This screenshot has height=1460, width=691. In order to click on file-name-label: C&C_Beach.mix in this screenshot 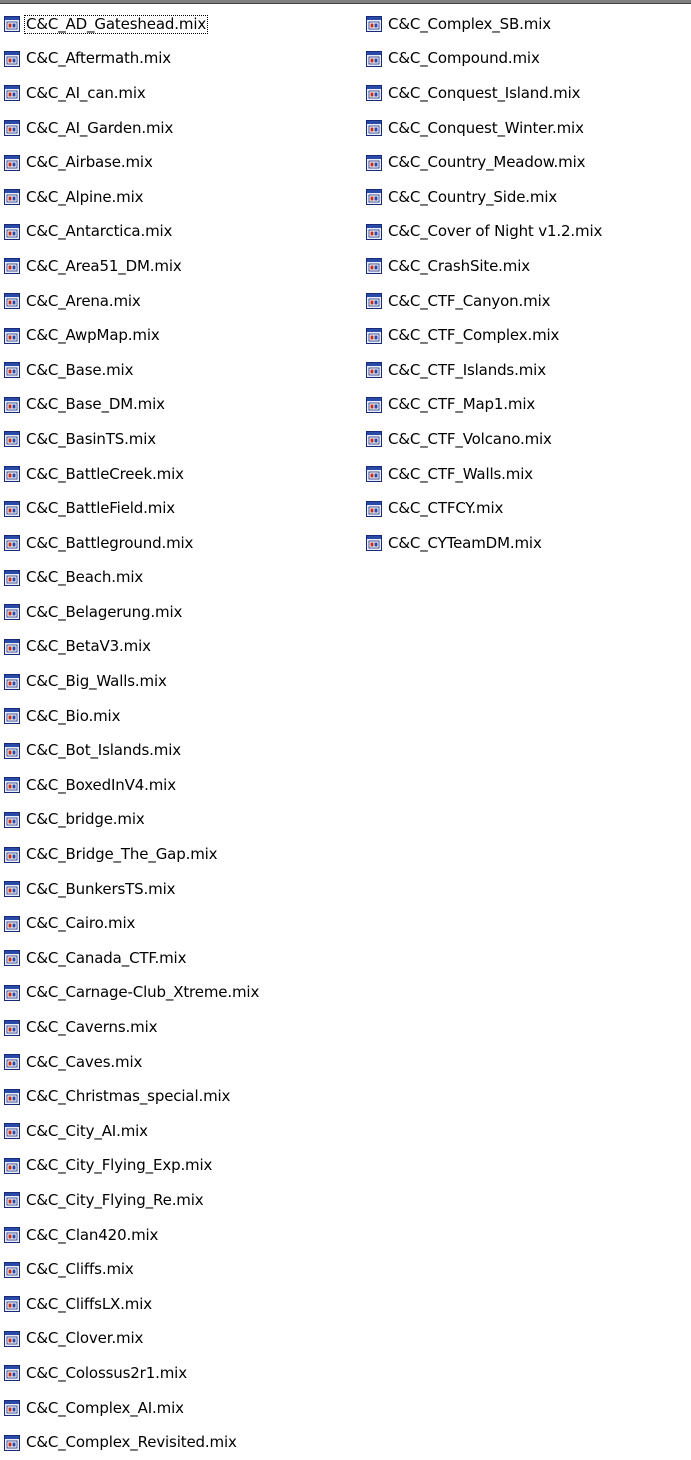, I will do `click(85, 577)`.